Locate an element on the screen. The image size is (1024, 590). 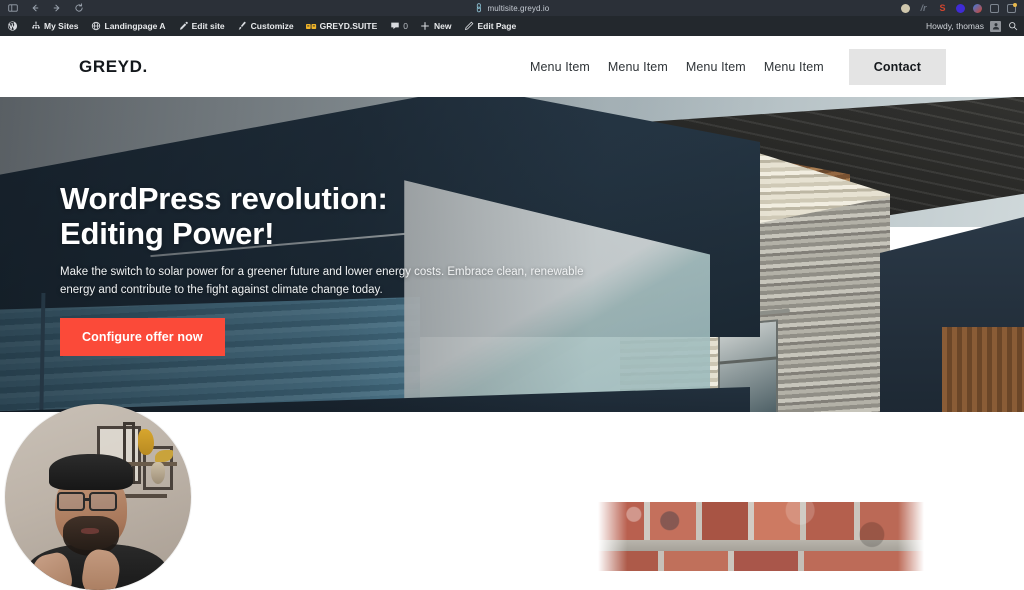
adminbar-label: Customize is located at coordinates (272, 26).